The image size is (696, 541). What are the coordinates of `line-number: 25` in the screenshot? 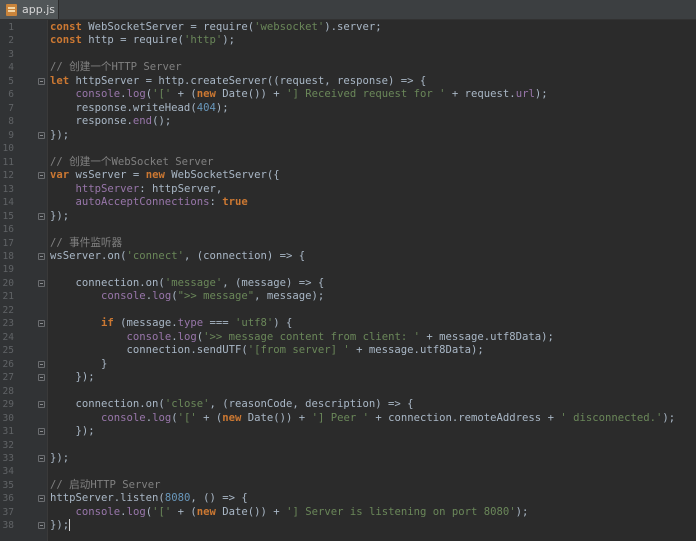 It's located at (8, 351).